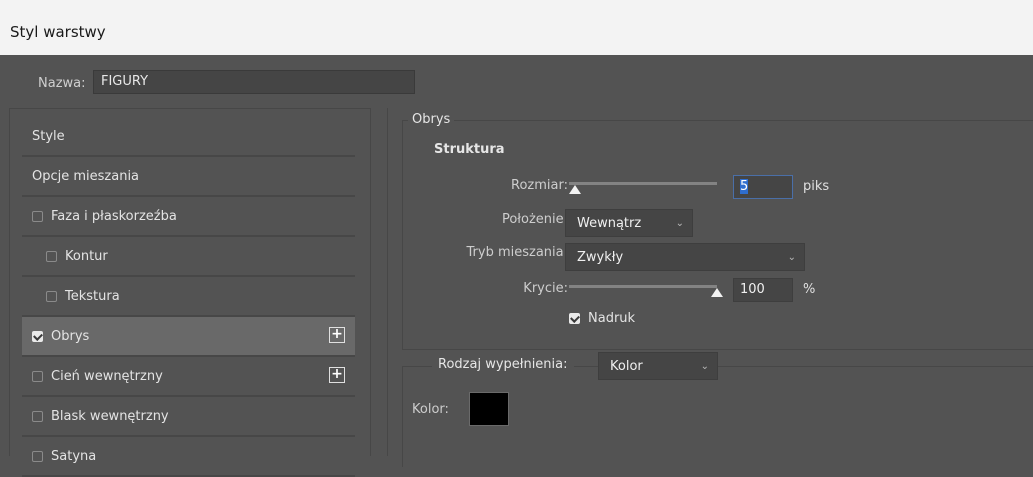 The image size is (1033, 477). Describe the element at coordinates (48, 136) in the screenshot. I see `sidebar-item-label: Style` at that location.